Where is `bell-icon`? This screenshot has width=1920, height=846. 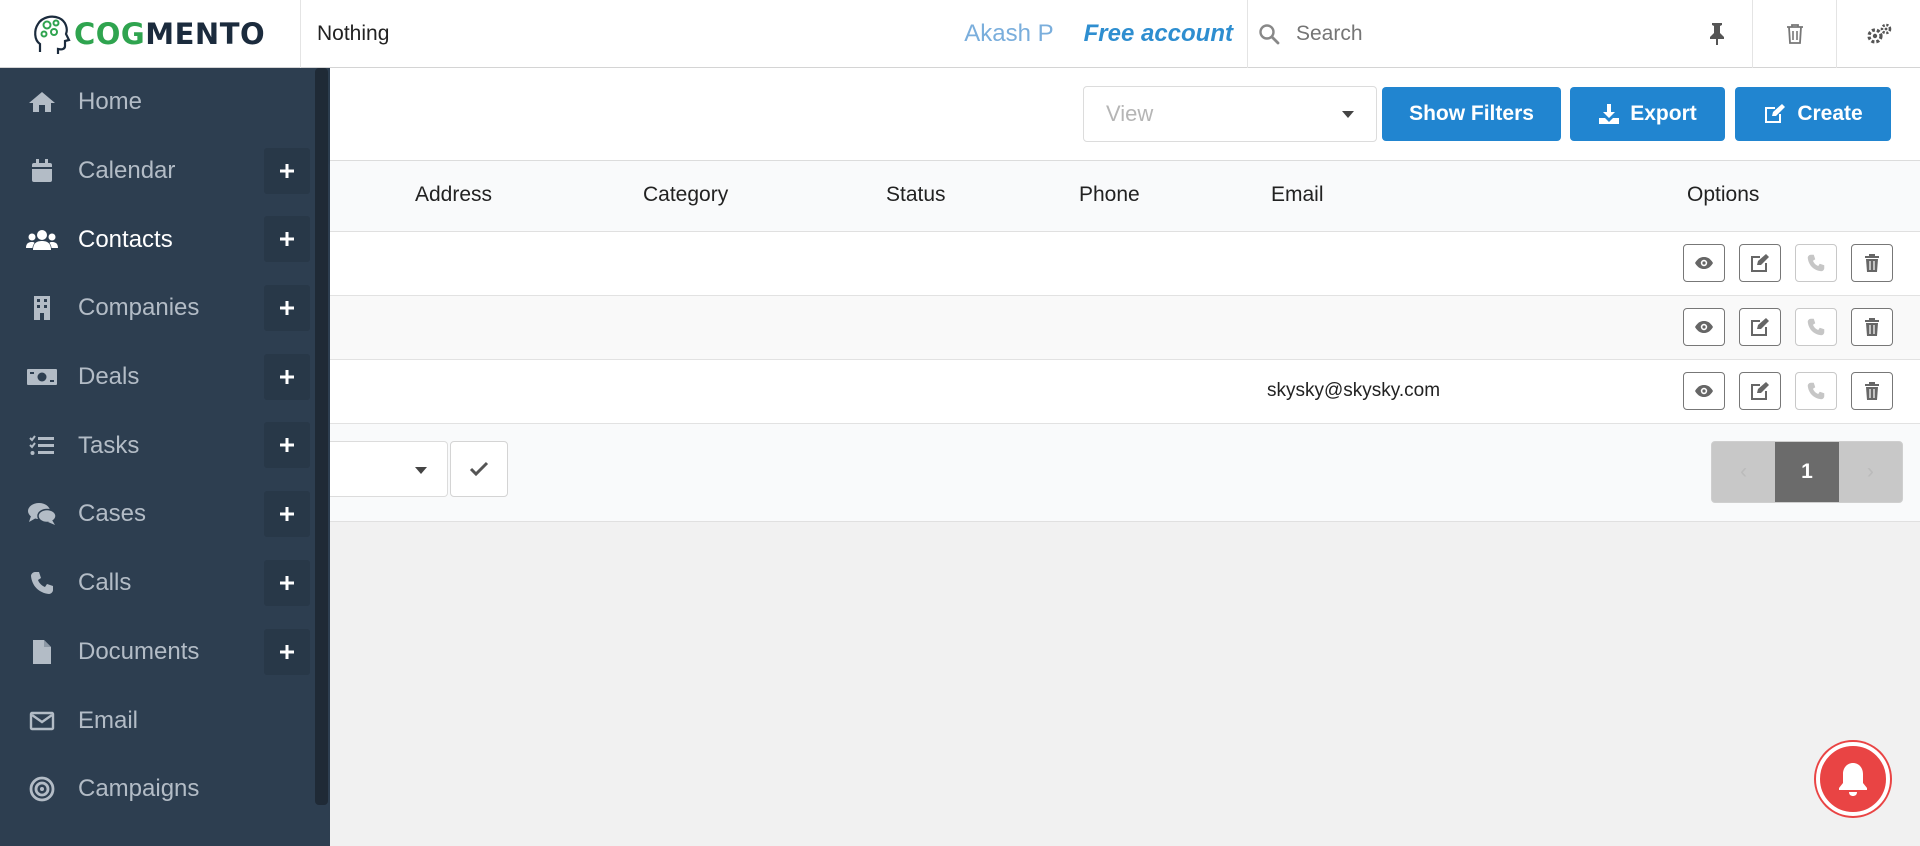
bell-icon is located at coordinates (1853, 779).